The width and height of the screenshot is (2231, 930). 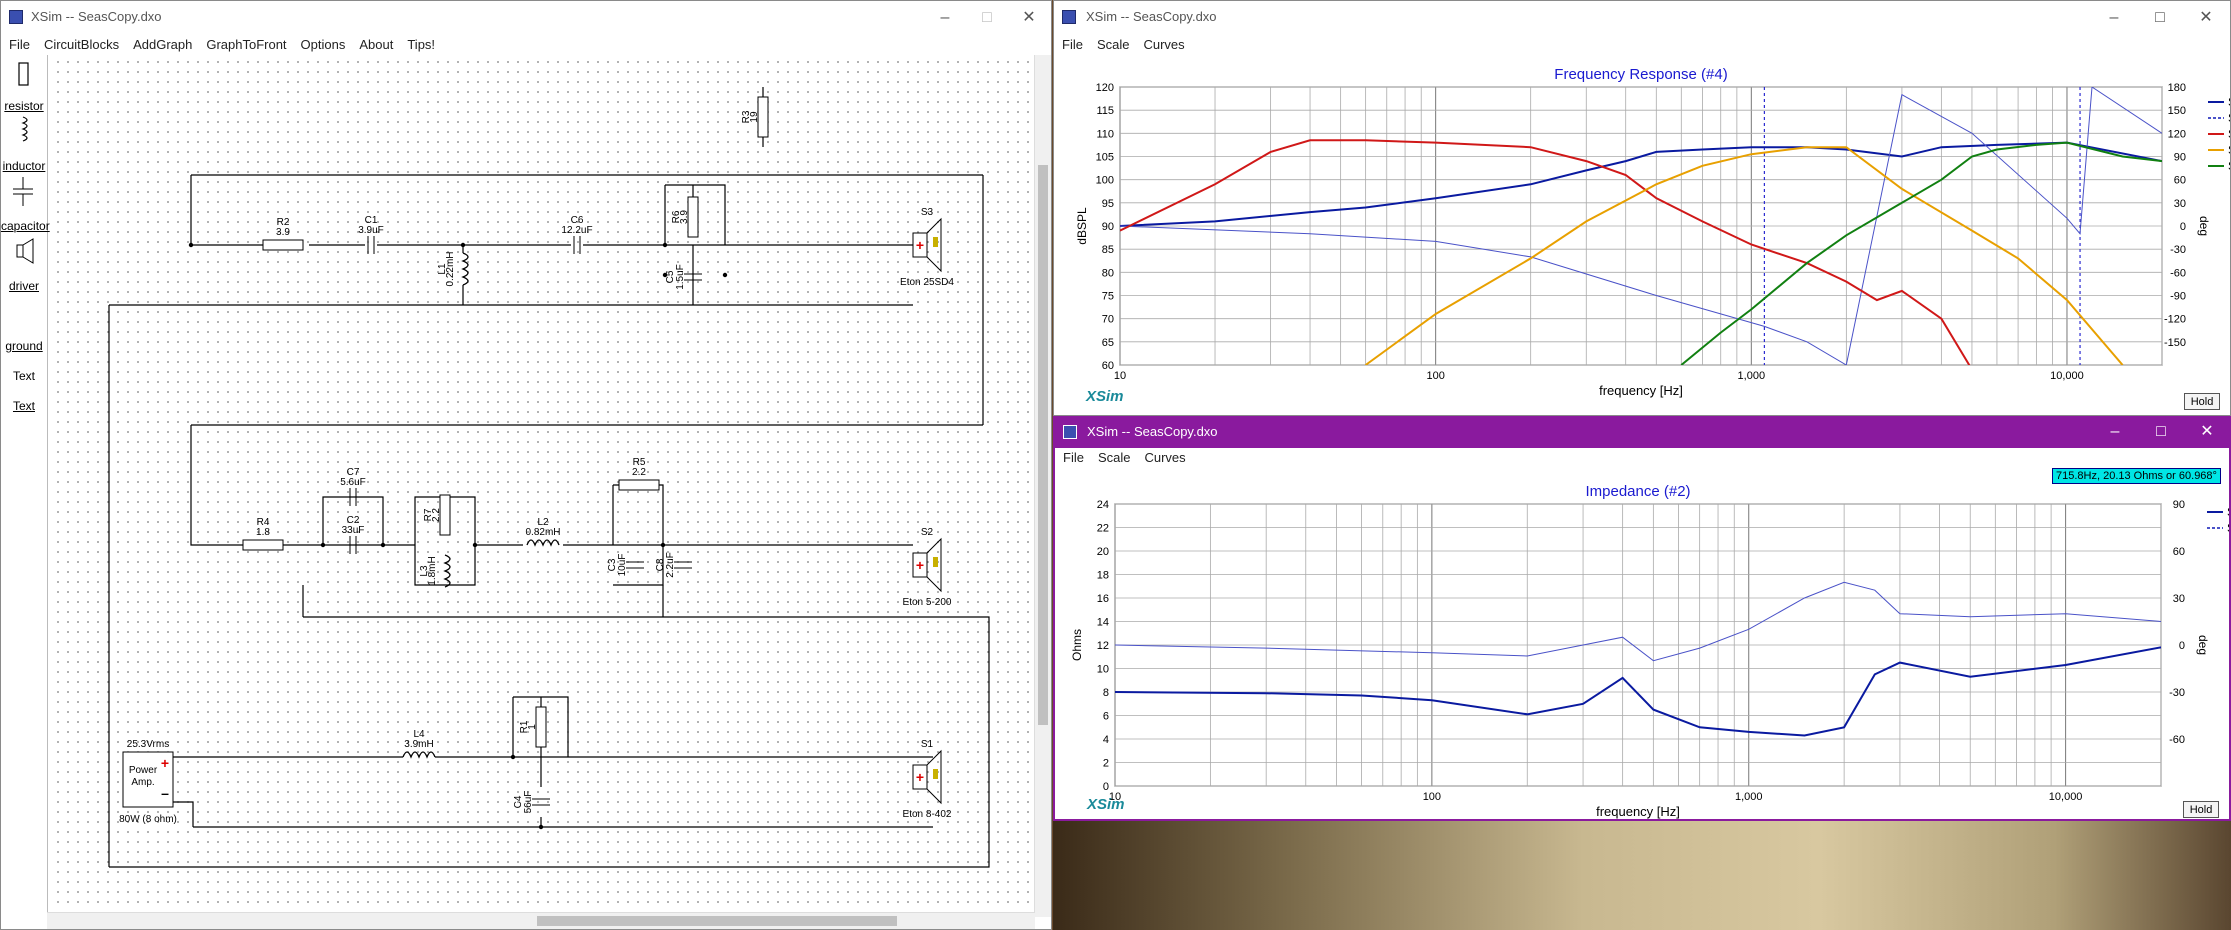 I want to click on component-label: 12.2uF, so click(x=576, y=230).